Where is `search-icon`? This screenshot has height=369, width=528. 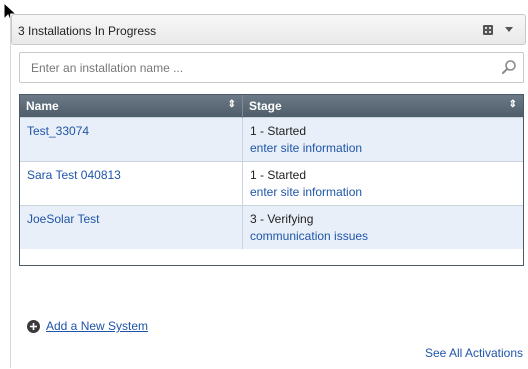
search-icon is located at coordinates (509, 67).